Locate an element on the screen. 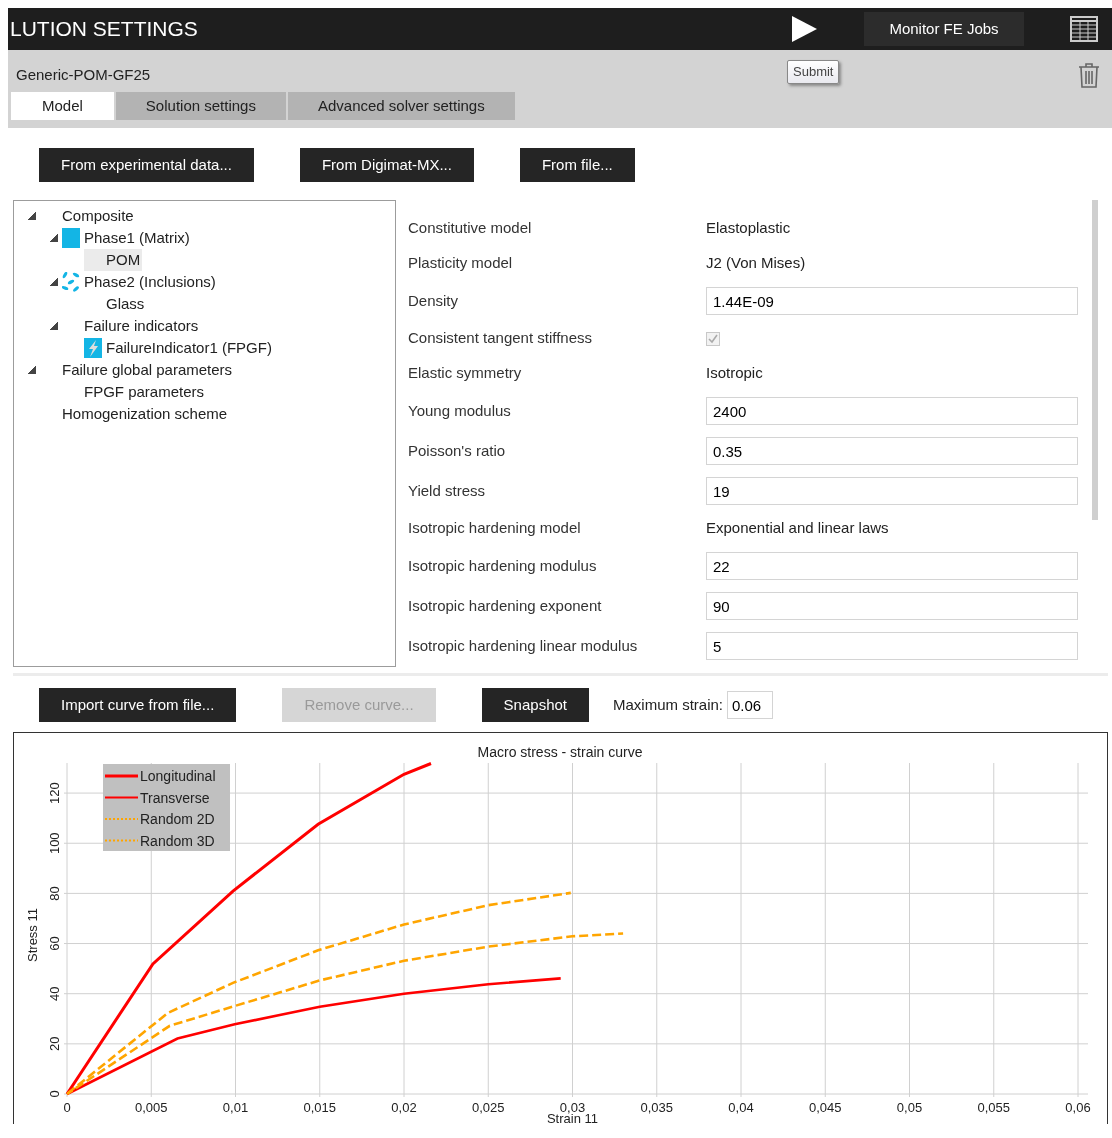 Image resolution: width=1112 pixels, height=1138 pixels. tick-label: 60 is located at coordinates (54, 943).